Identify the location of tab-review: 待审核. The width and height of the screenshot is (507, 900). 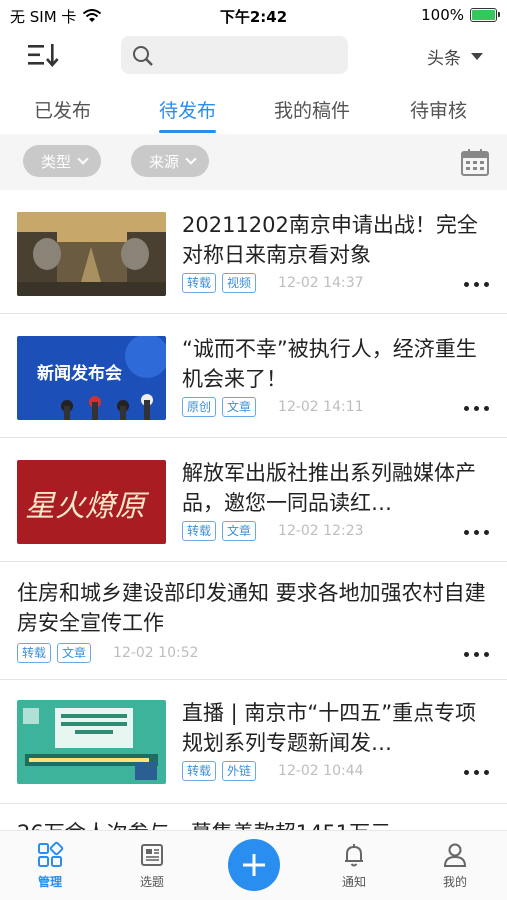
(438, 109).